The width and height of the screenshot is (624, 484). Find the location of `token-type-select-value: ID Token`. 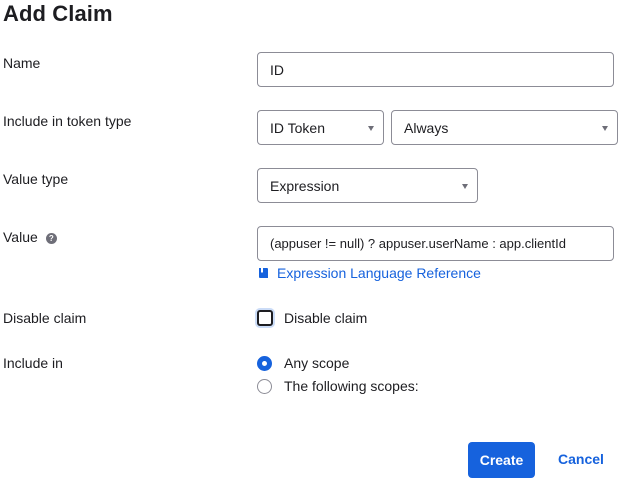

token-type-select-value: ID Token is located at coordinates (297, 127).